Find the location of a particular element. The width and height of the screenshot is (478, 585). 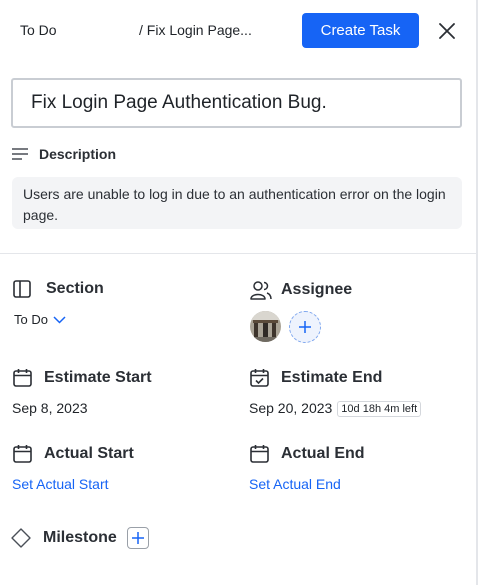

set-actual-end-link: Set Actual End is located at coordinates (295, 484).